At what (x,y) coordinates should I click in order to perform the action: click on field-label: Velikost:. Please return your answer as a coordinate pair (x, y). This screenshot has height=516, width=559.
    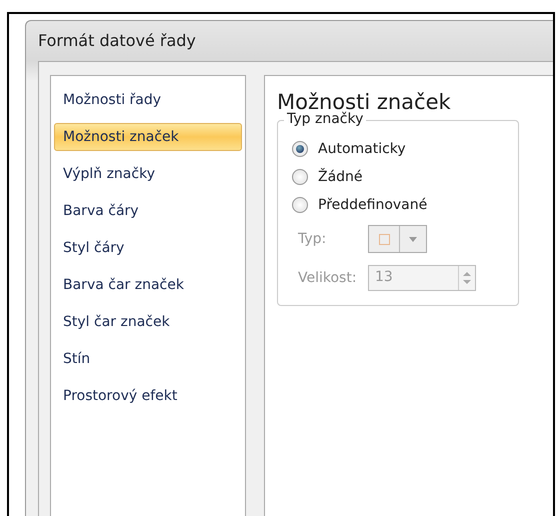
    Looking at the image, I should click on (328, 278).